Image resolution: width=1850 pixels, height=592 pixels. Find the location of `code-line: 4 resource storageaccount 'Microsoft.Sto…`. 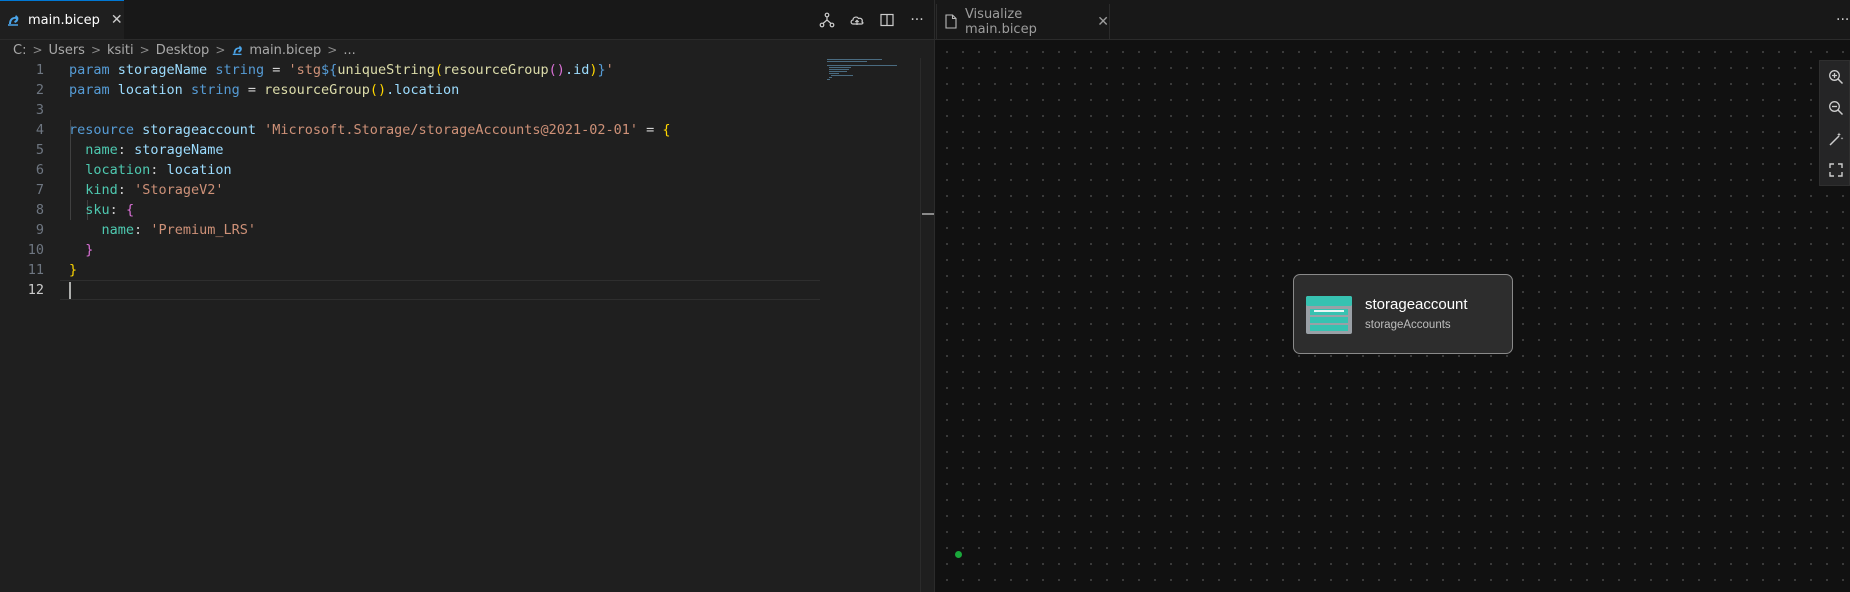

code-line: 4 resource storageaccount 'Microsoft.Sto… is located at coordinates (410, 130).